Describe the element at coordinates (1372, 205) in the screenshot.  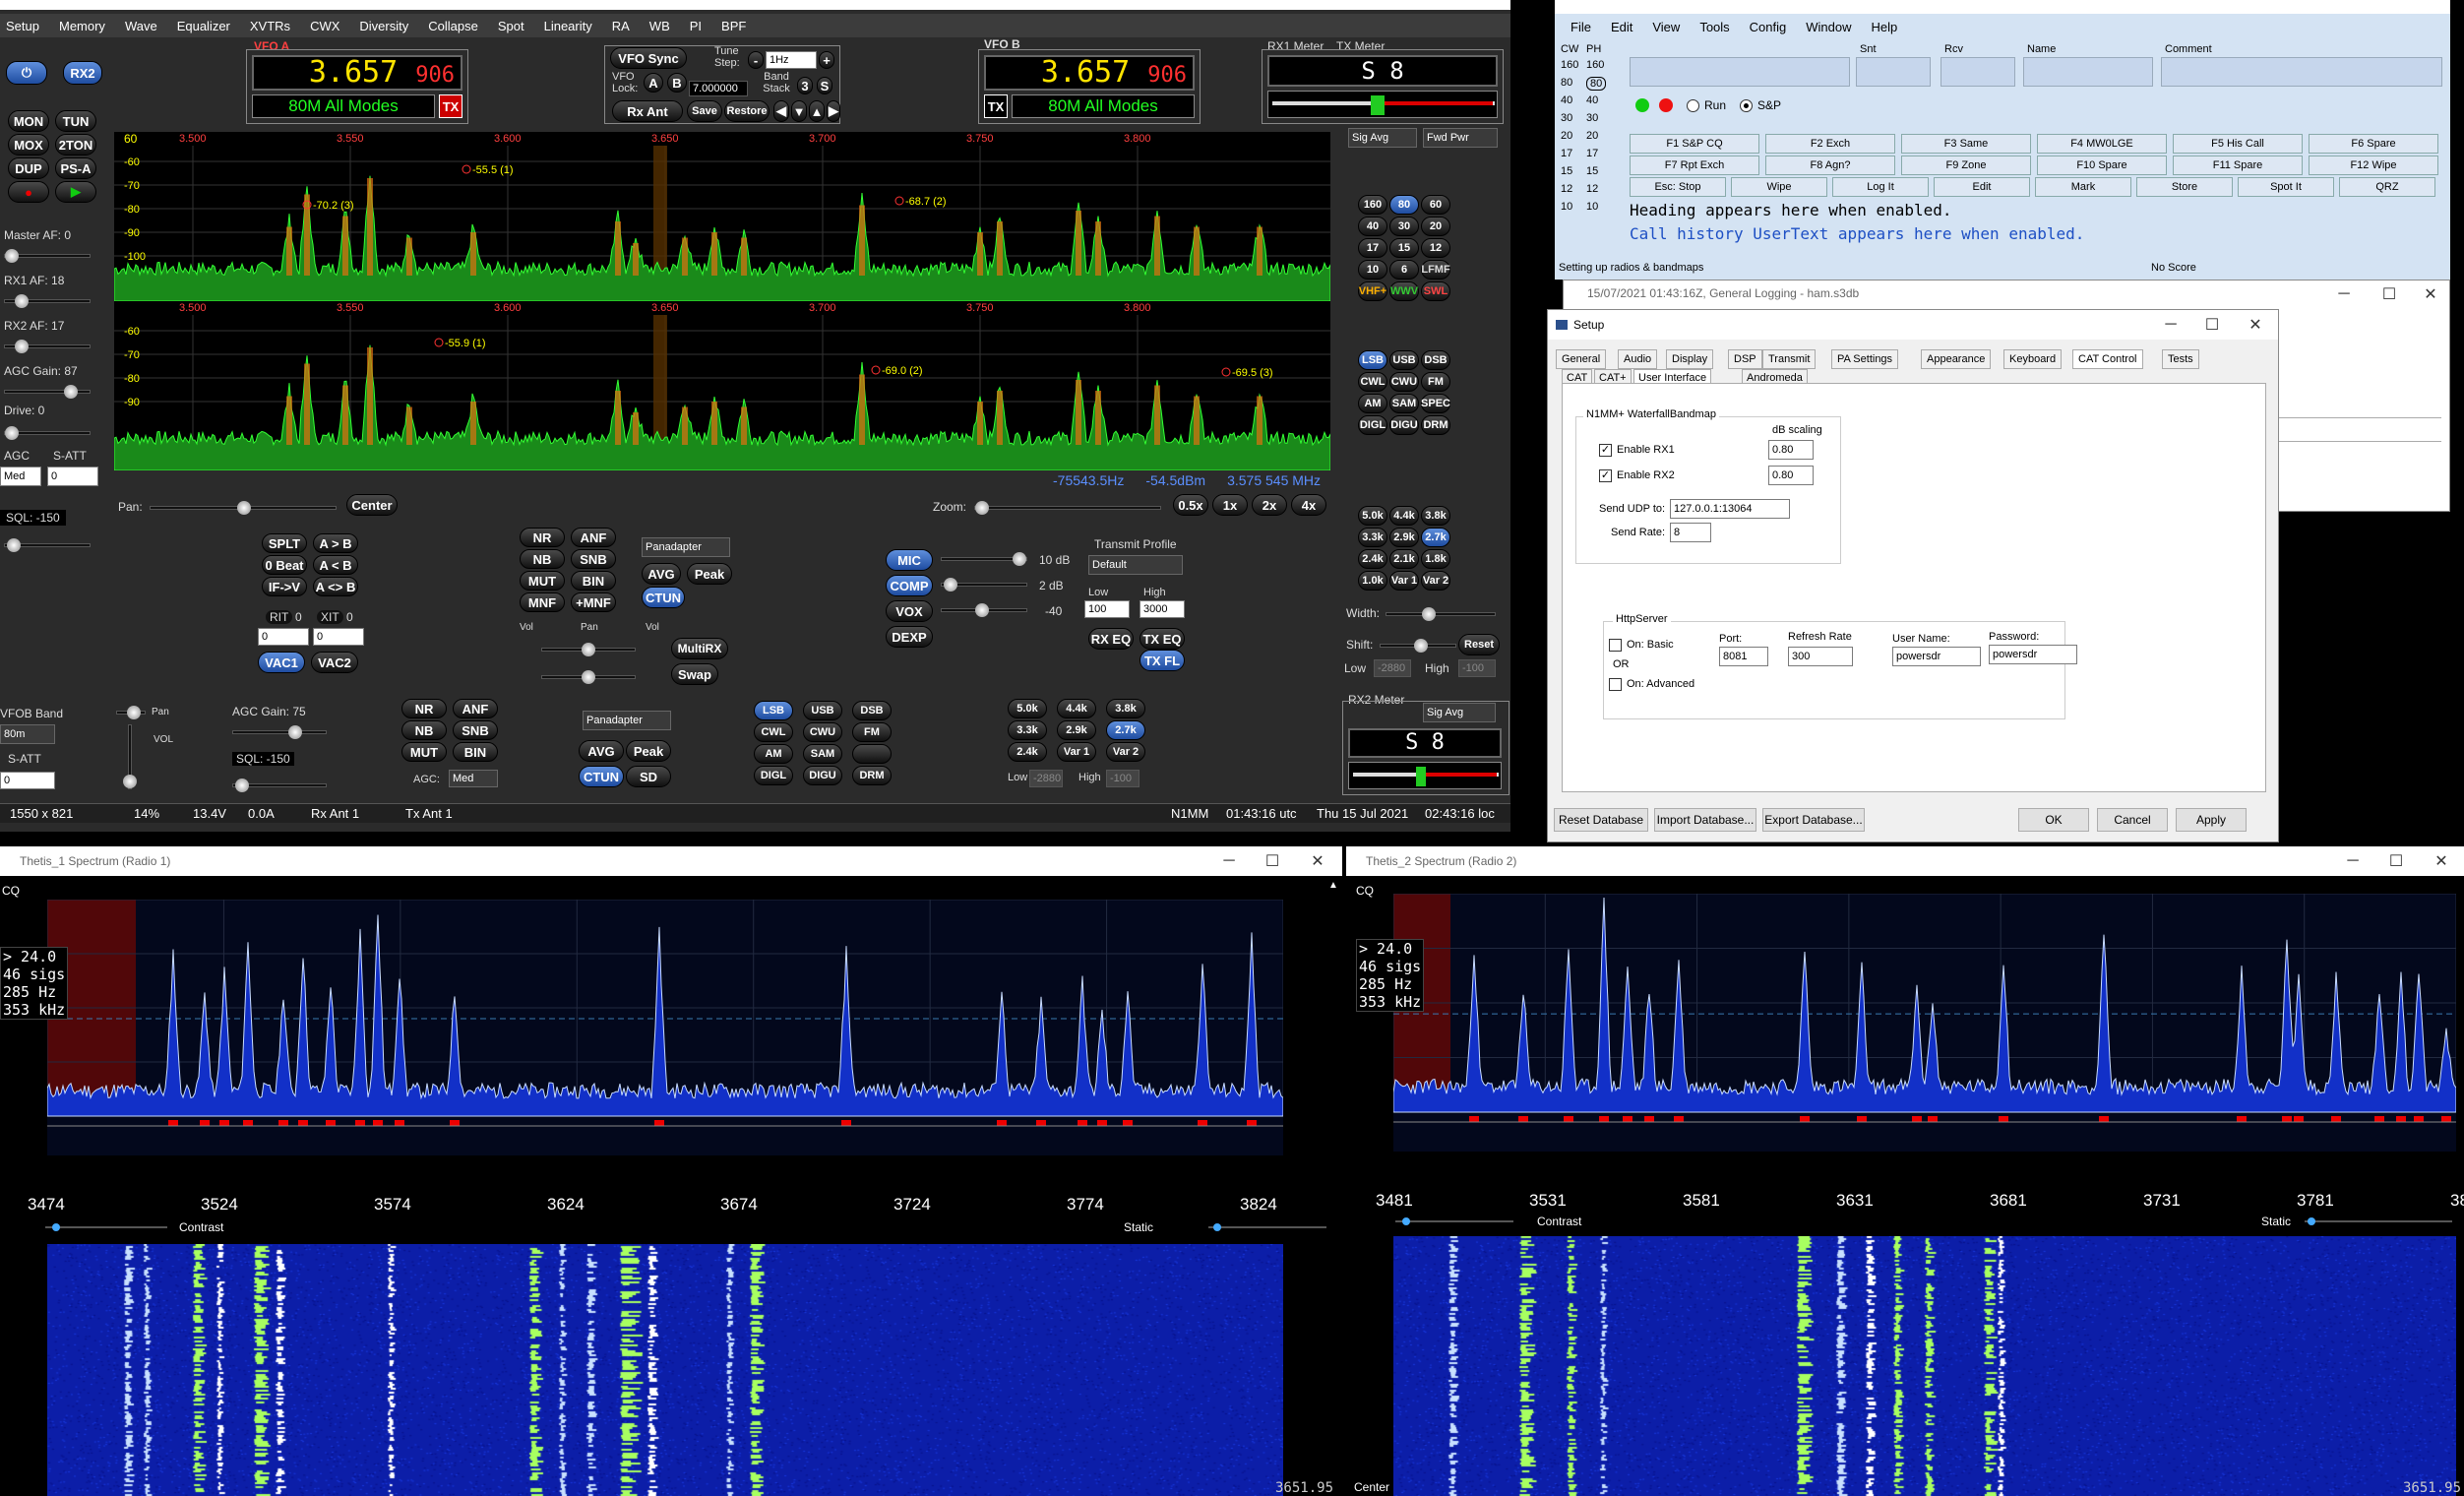
I see `band-160: 160` at that location.